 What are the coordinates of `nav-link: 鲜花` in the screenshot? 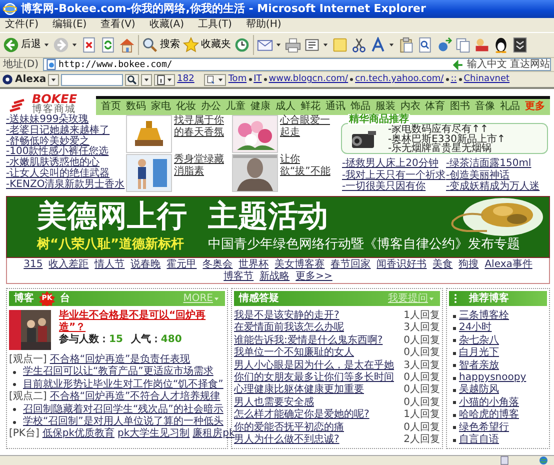 It's located at (310, 107).